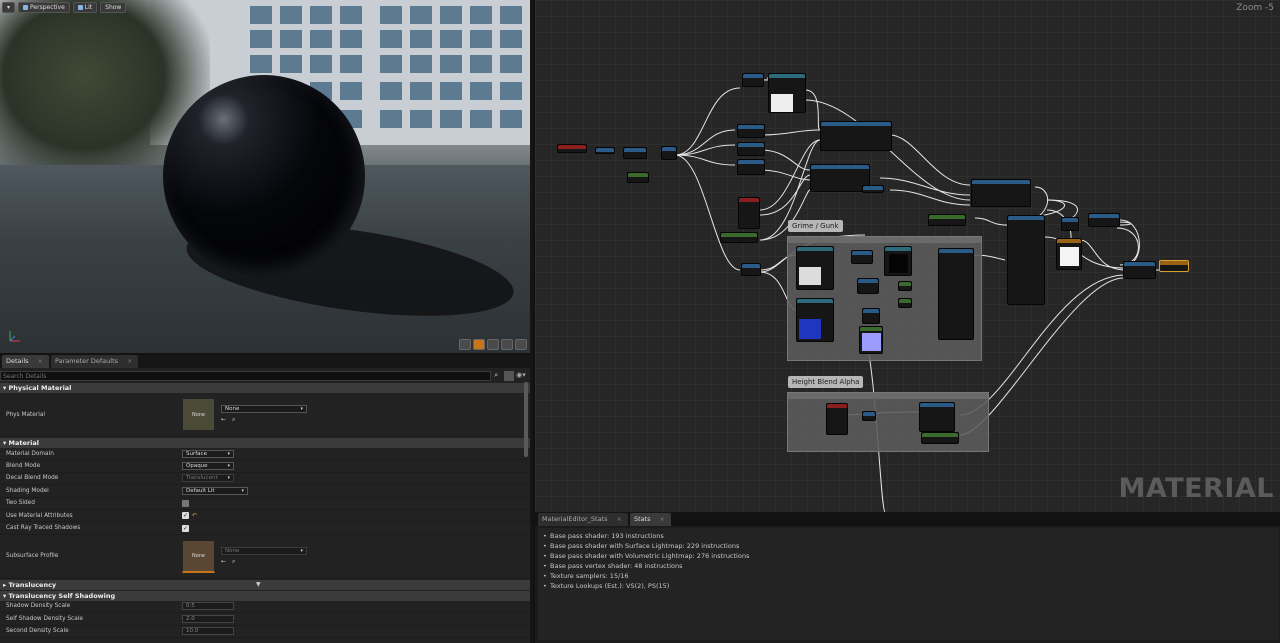 Image resolution: width=1280 pixels, height=643 pixels. What do you see at coordinates (583, 519) in the screenshot?
I see `tab-material-editor-stats: MaterialEditor_Stats ×` at bounding box center [583, 519].